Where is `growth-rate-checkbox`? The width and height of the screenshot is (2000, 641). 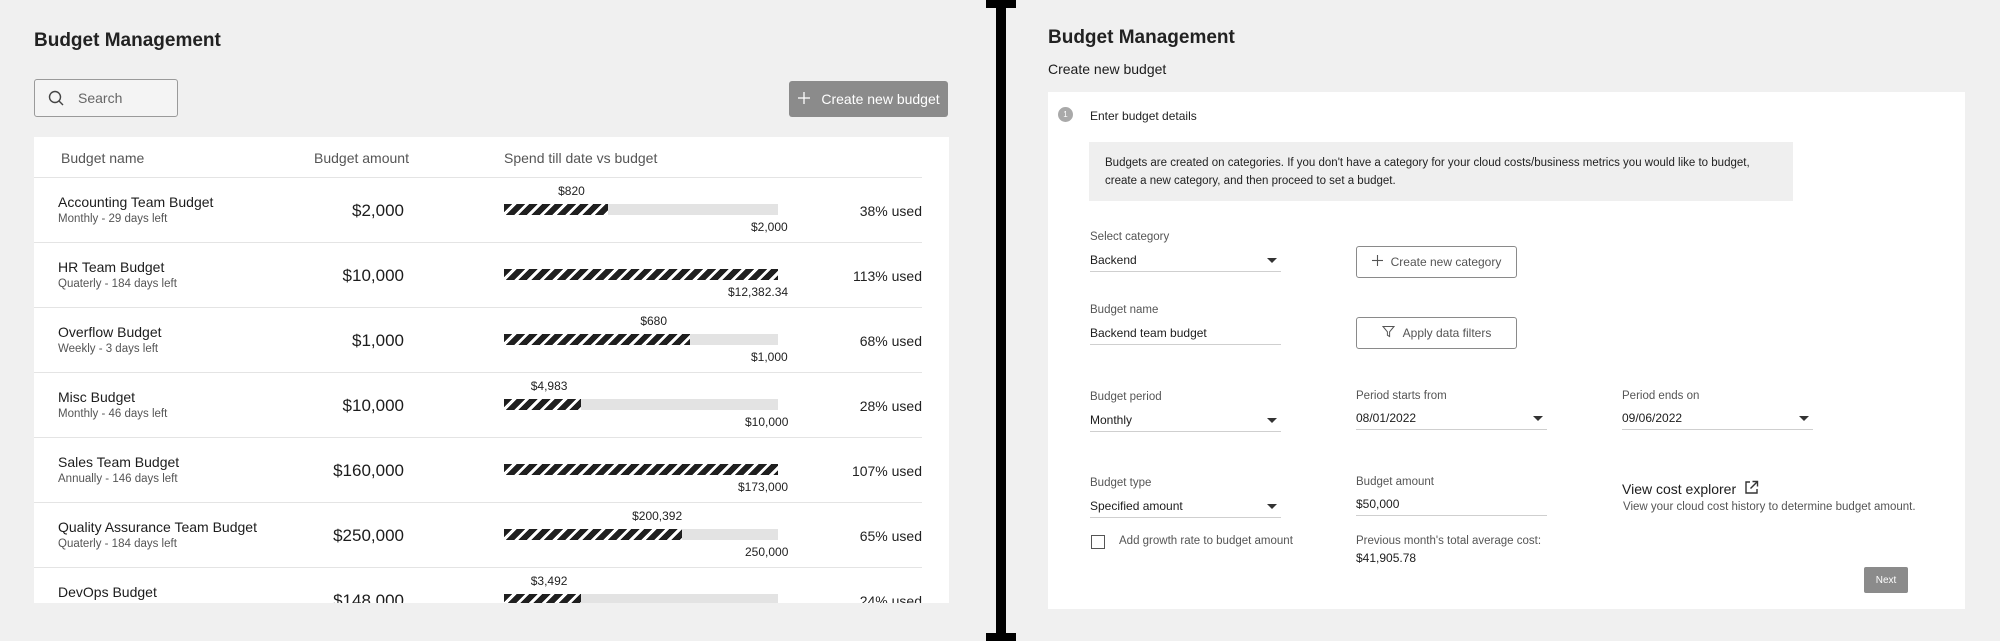 growth-rate-checkbox is located at coordinates (1098, 542).